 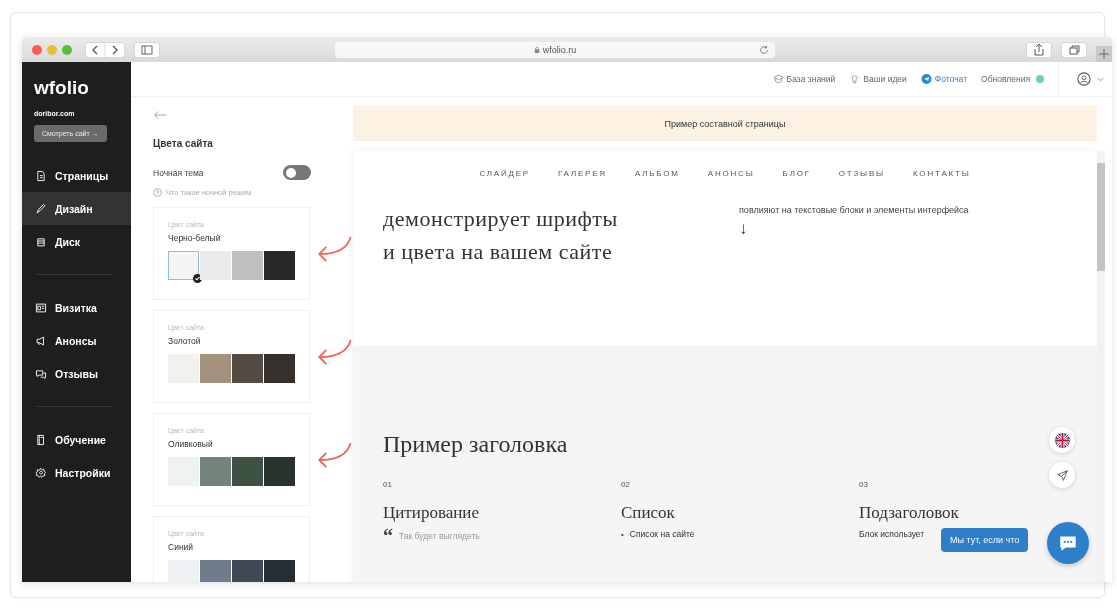 What do you see at coordinates (1101, 366) in the screenshot?
I see `scrollbar` at bounding box center [1101, 366].